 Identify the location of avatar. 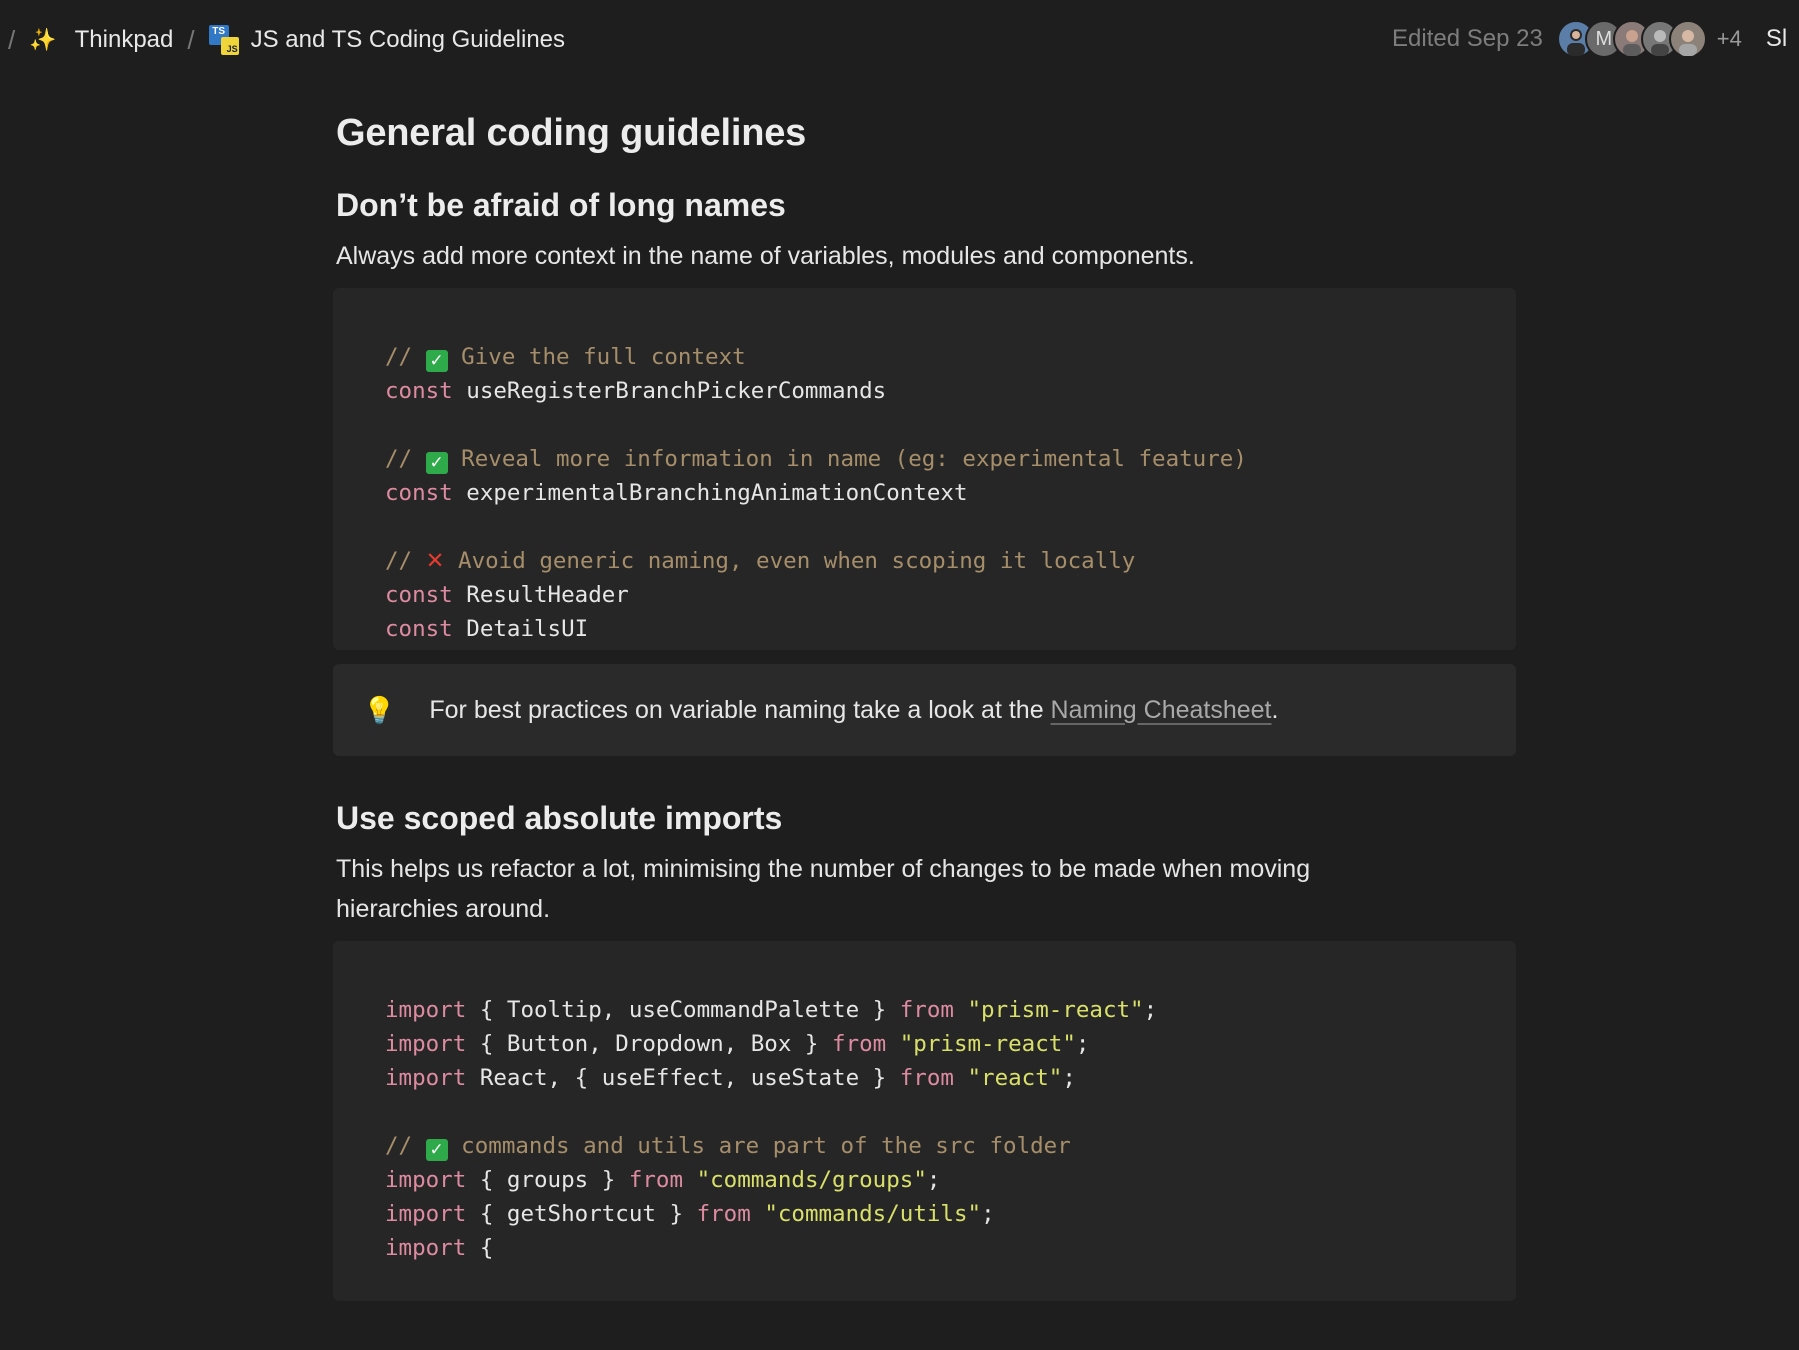
(1687, 39).